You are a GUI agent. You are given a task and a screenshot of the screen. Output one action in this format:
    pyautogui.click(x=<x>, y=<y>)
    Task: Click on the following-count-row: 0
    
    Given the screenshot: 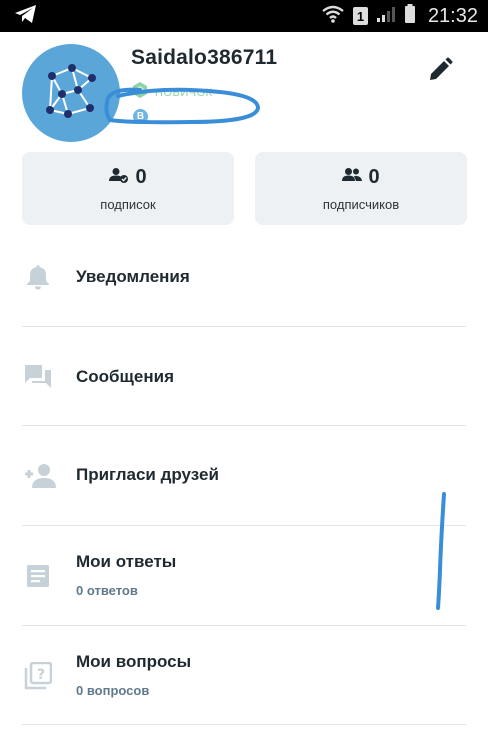 What is the action you would take?
    pyautogui.click(x=128, y=177)
    